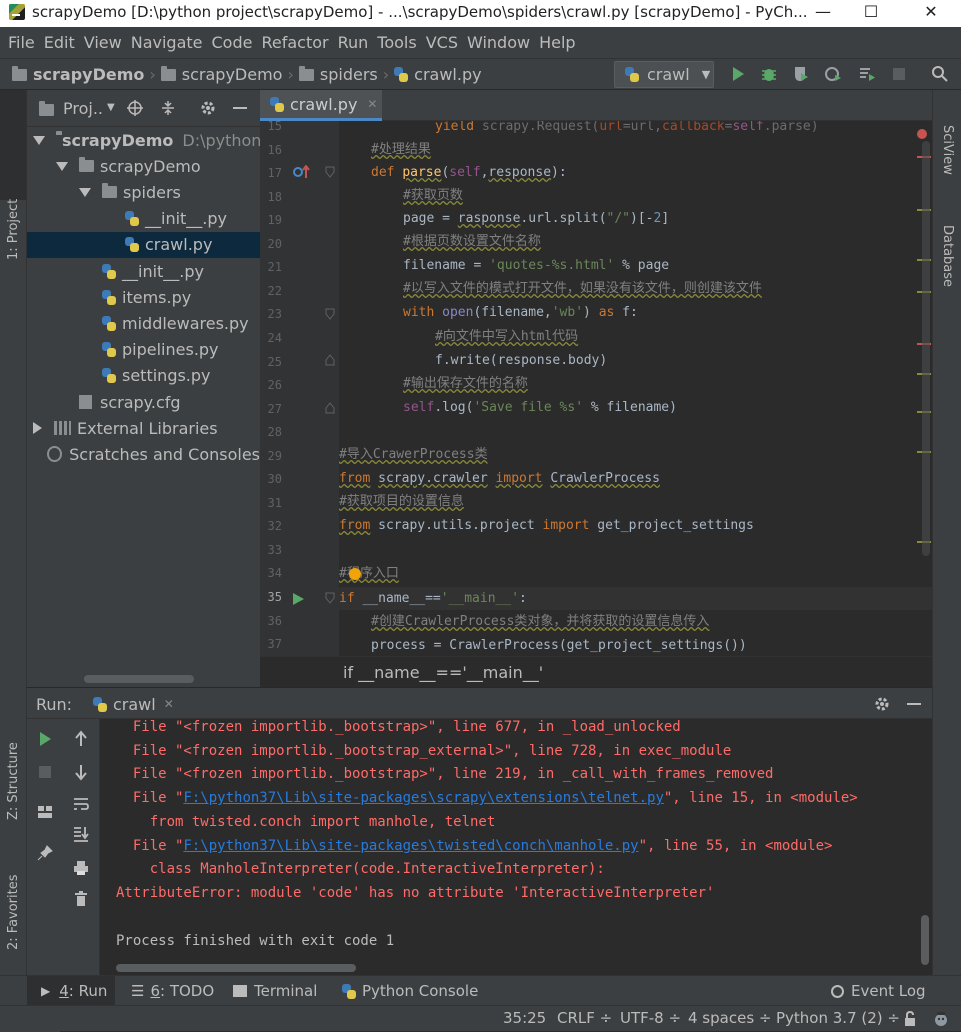  What do you see at coordinates (143, 428) in the screenshot?
I see `project-tree-item: External Libraries` at bounding box center [143, 428].